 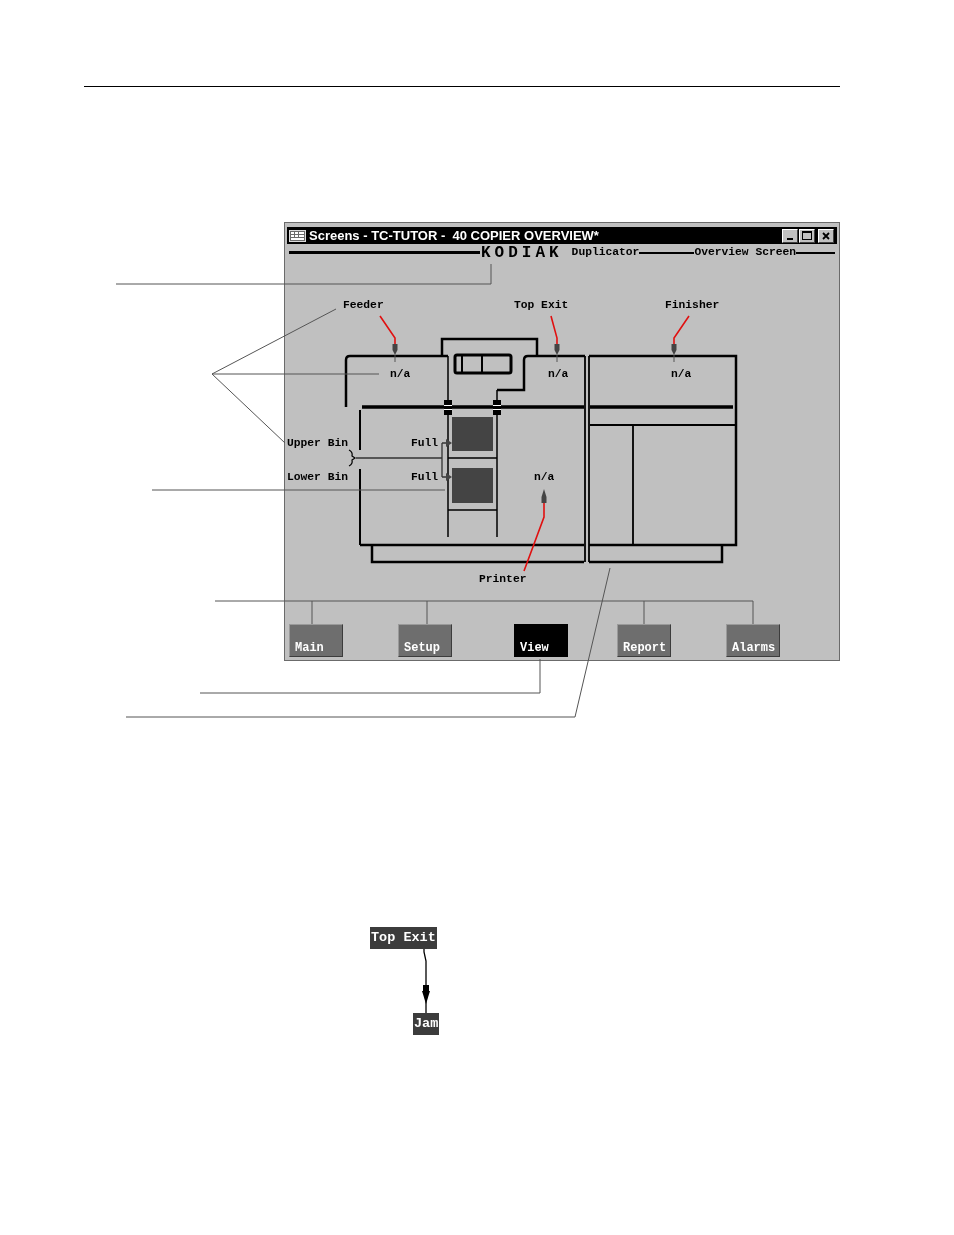 I want to click on module-label: Finisher, so click(x=692, y=305).